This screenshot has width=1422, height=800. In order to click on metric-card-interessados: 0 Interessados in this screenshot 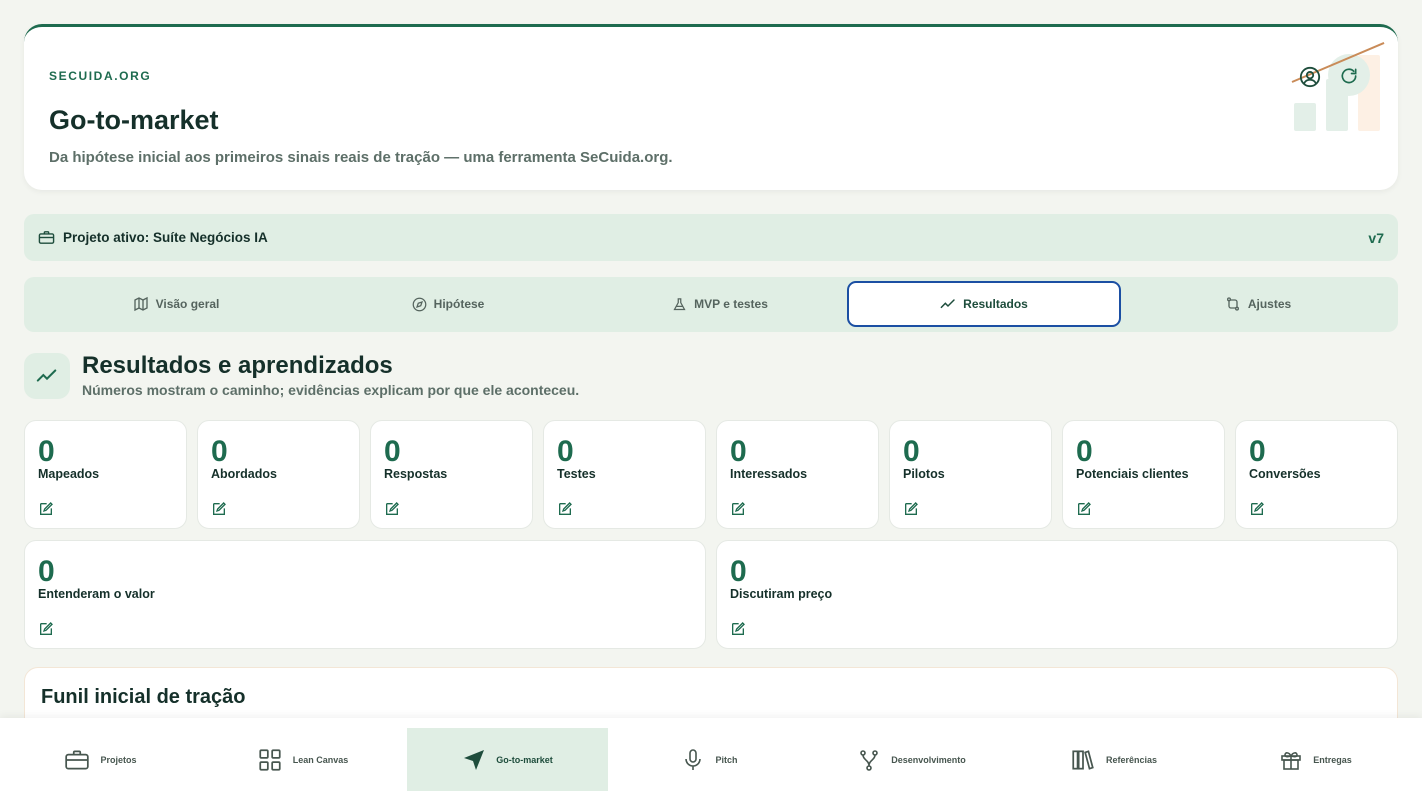, I will do `click(797, 474)`.